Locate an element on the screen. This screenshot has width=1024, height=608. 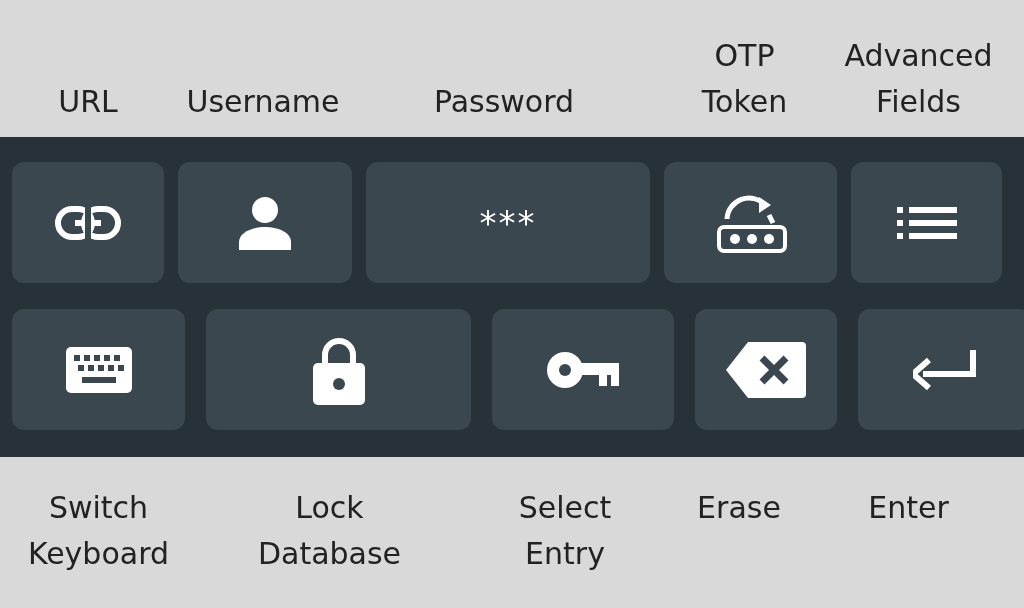
key-icon is located at coordinates (583, 369).